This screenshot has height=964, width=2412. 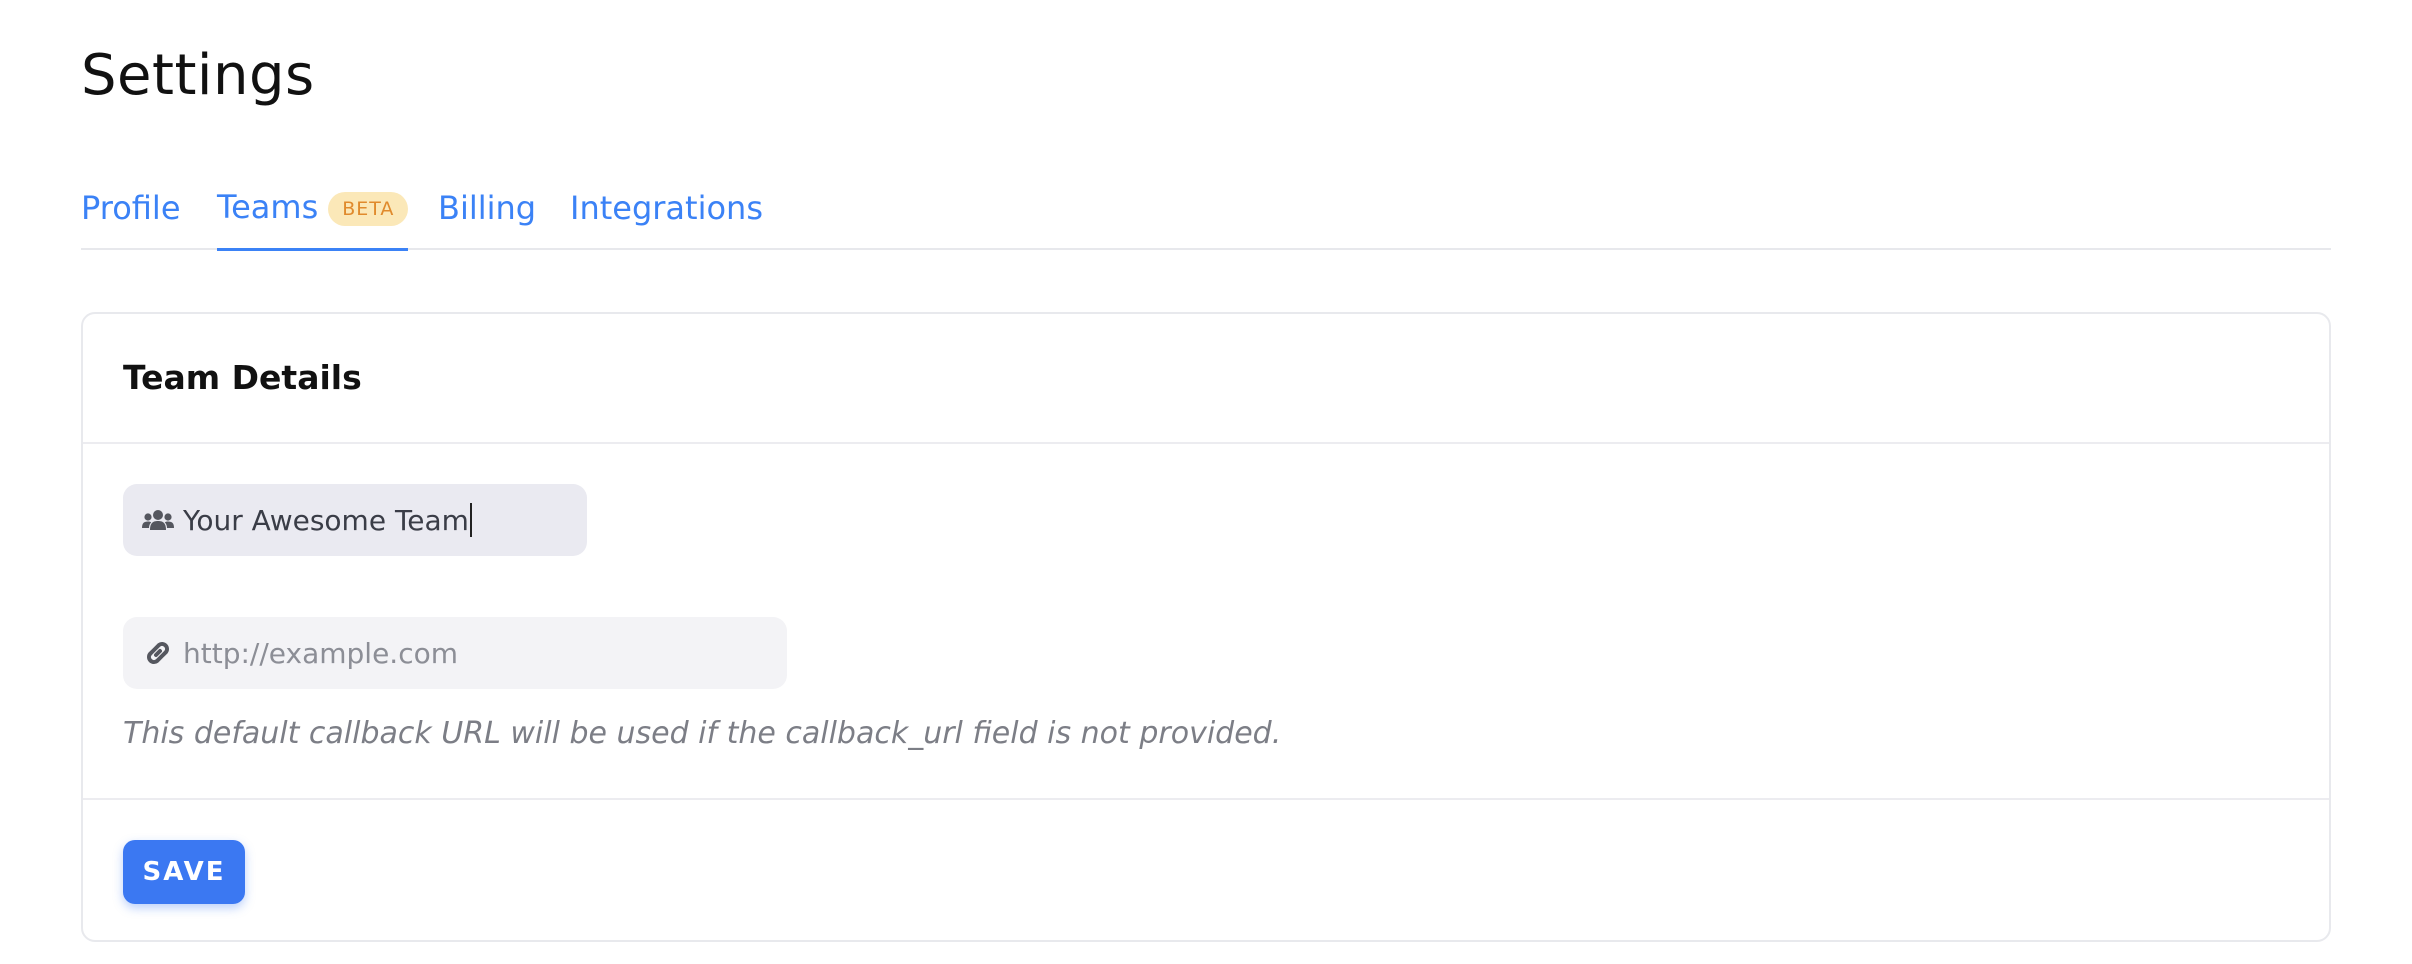 I want to click on team-name-value: Your Awesome Team, so click(x=326, y=520).